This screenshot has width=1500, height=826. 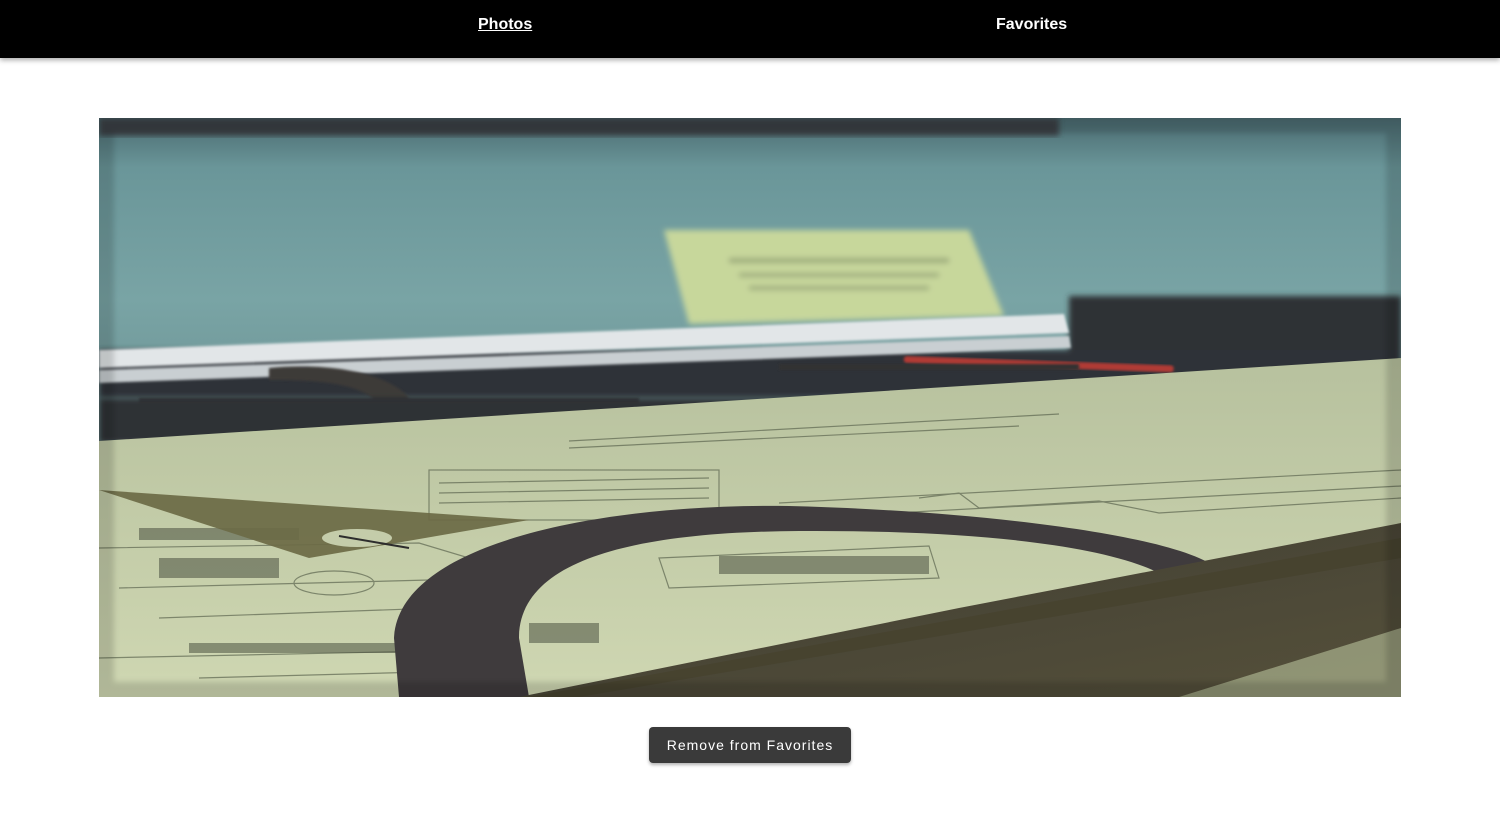 I want to click on remove-from-favorites-button: Remove from Favorites, so click(x=750, y=745).